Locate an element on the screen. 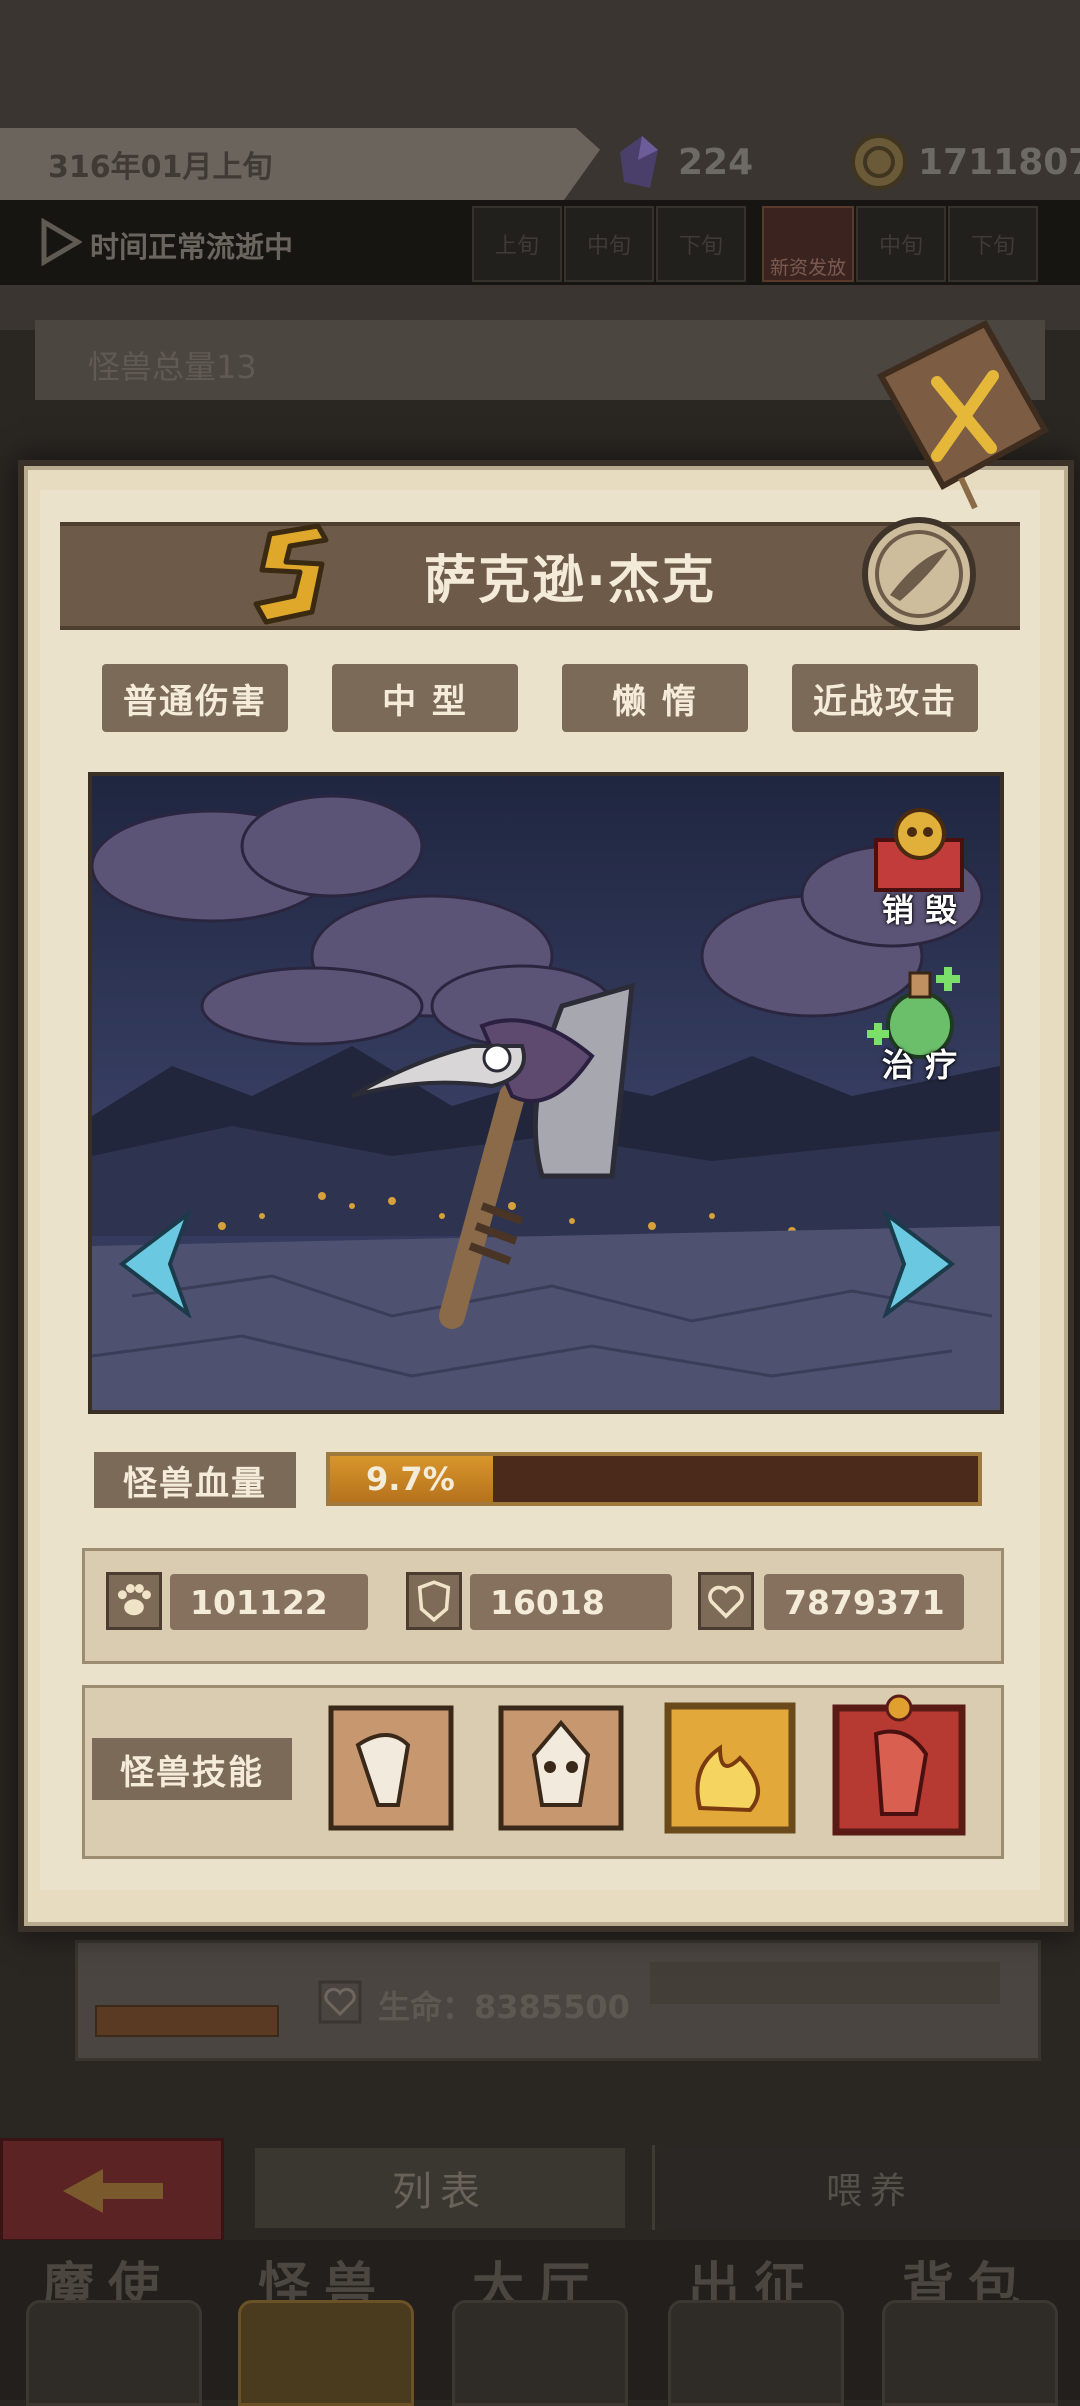 The height and width of the screenshot is (2406, 1080). back-arrow-icon is located at coordinates (113, 2191).